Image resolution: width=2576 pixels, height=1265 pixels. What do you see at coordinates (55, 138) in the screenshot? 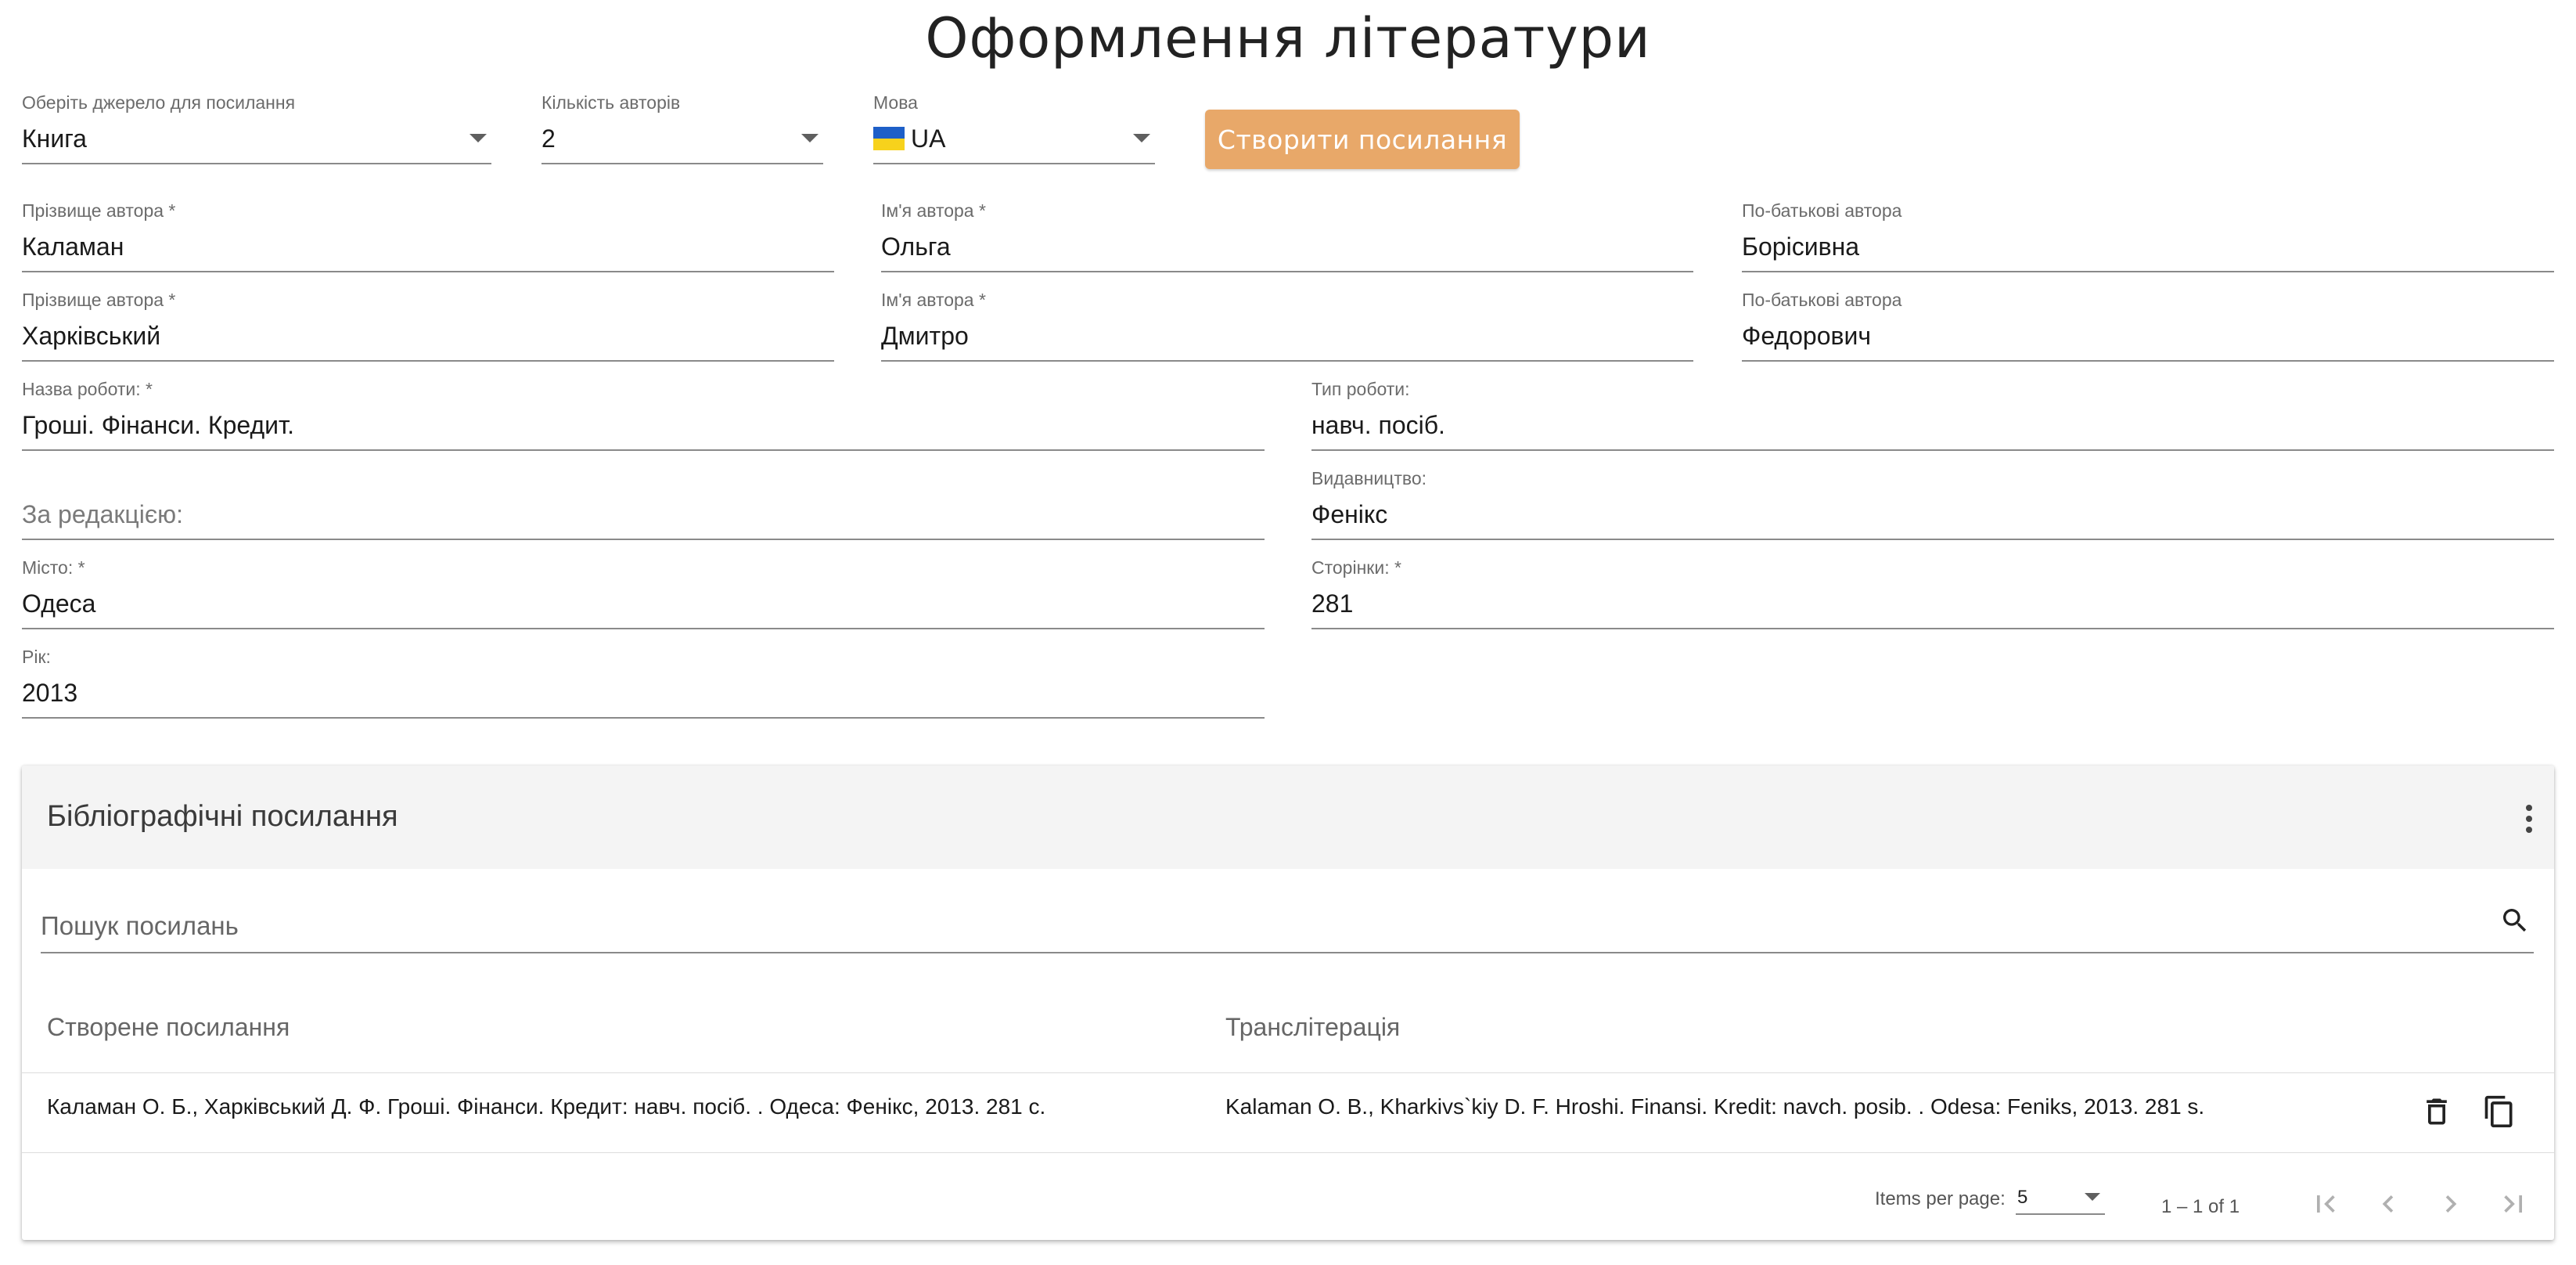
I see `source-select-value: Книга` at bounding box center [55, 138].